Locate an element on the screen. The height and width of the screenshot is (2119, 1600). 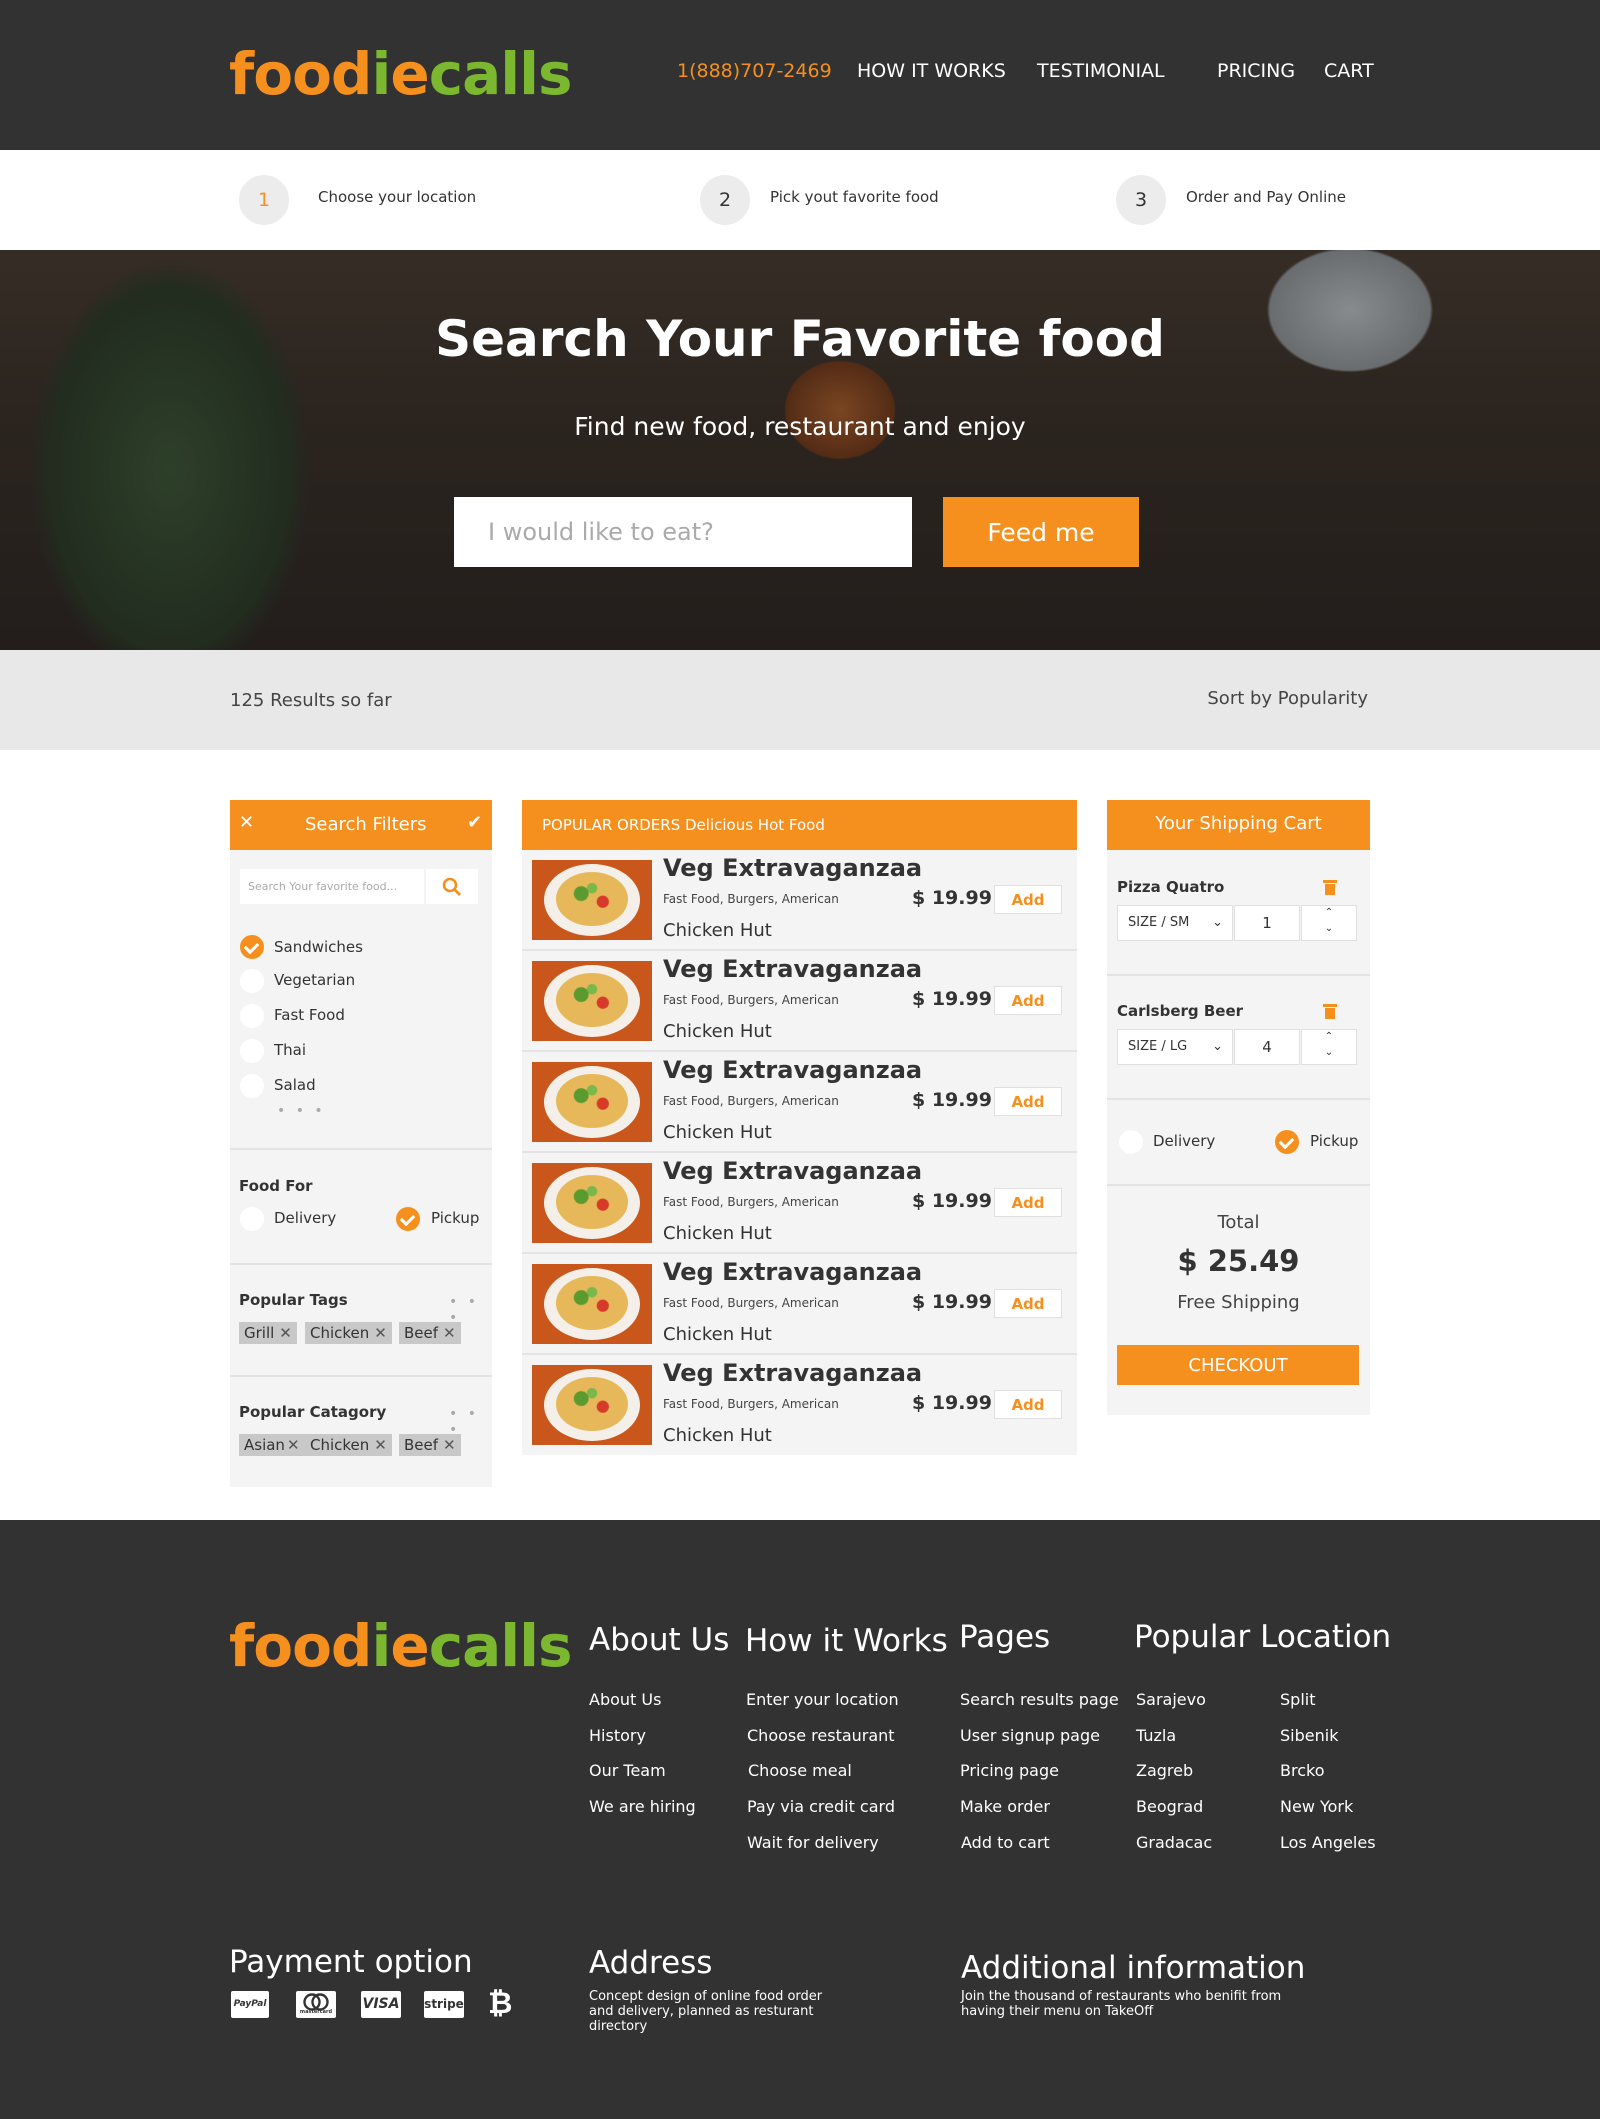
tag-chip: Grill ✕ is located at coordinates (268, 1333).